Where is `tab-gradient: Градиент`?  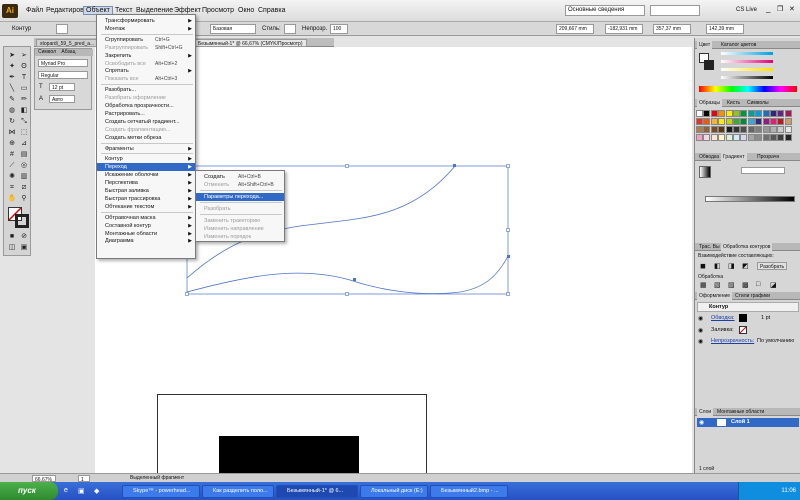
tab-gradient: Градиент is located at coordinates (734, 157).